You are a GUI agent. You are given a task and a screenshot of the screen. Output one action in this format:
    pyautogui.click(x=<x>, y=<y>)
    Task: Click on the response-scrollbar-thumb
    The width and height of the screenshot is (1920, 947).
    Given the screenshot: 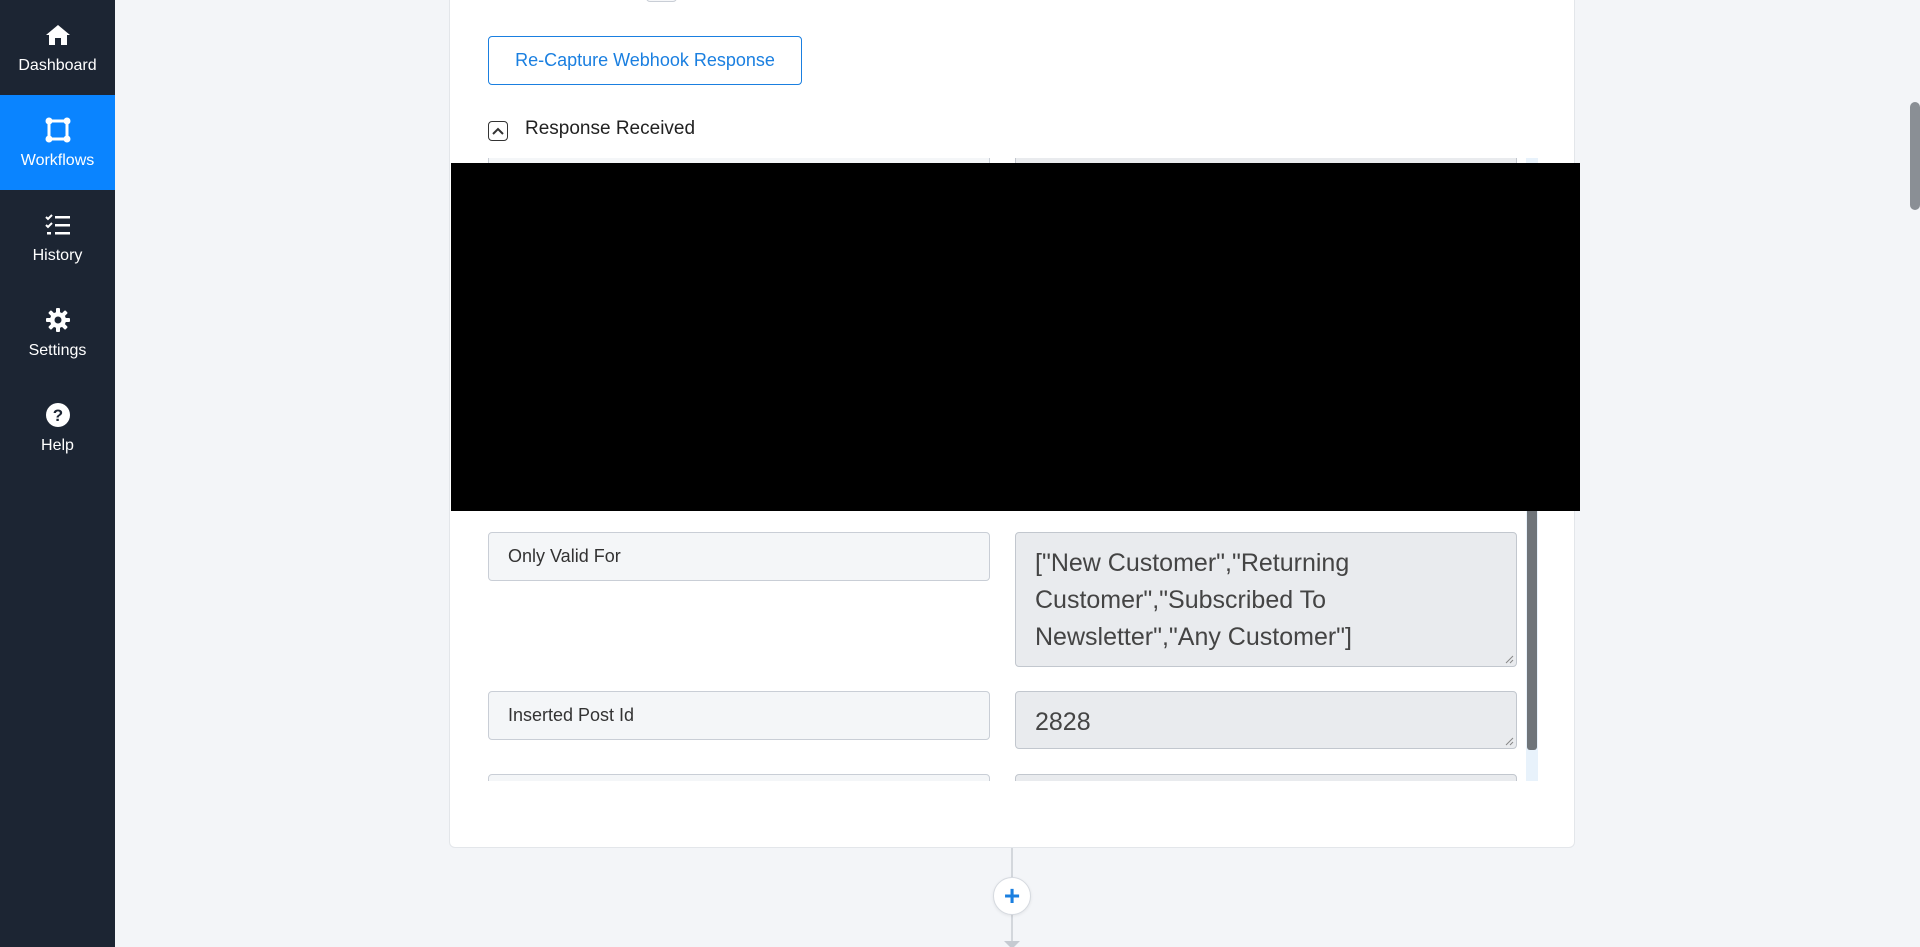 What is the action you would take?
    pyautogui.click(x=1532, y=625)
    